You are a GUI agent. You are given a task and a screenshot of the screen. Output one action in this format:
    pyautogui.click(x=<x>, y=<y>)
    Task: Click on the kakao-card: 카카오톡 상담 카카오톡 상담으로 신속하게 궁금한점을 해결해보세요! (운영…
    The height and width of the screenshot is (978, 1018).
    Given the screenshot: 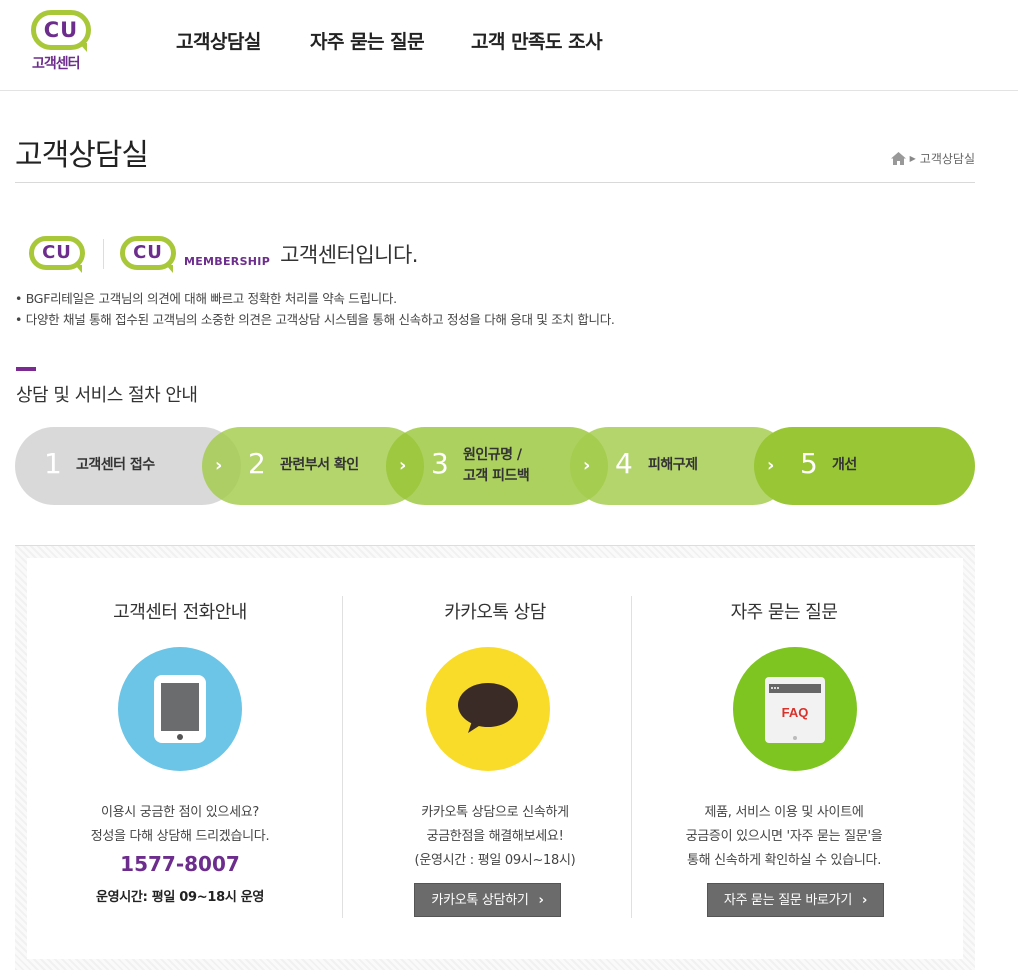 What is the action you would take?
    pyautogui.click(x=495, y=758)
    